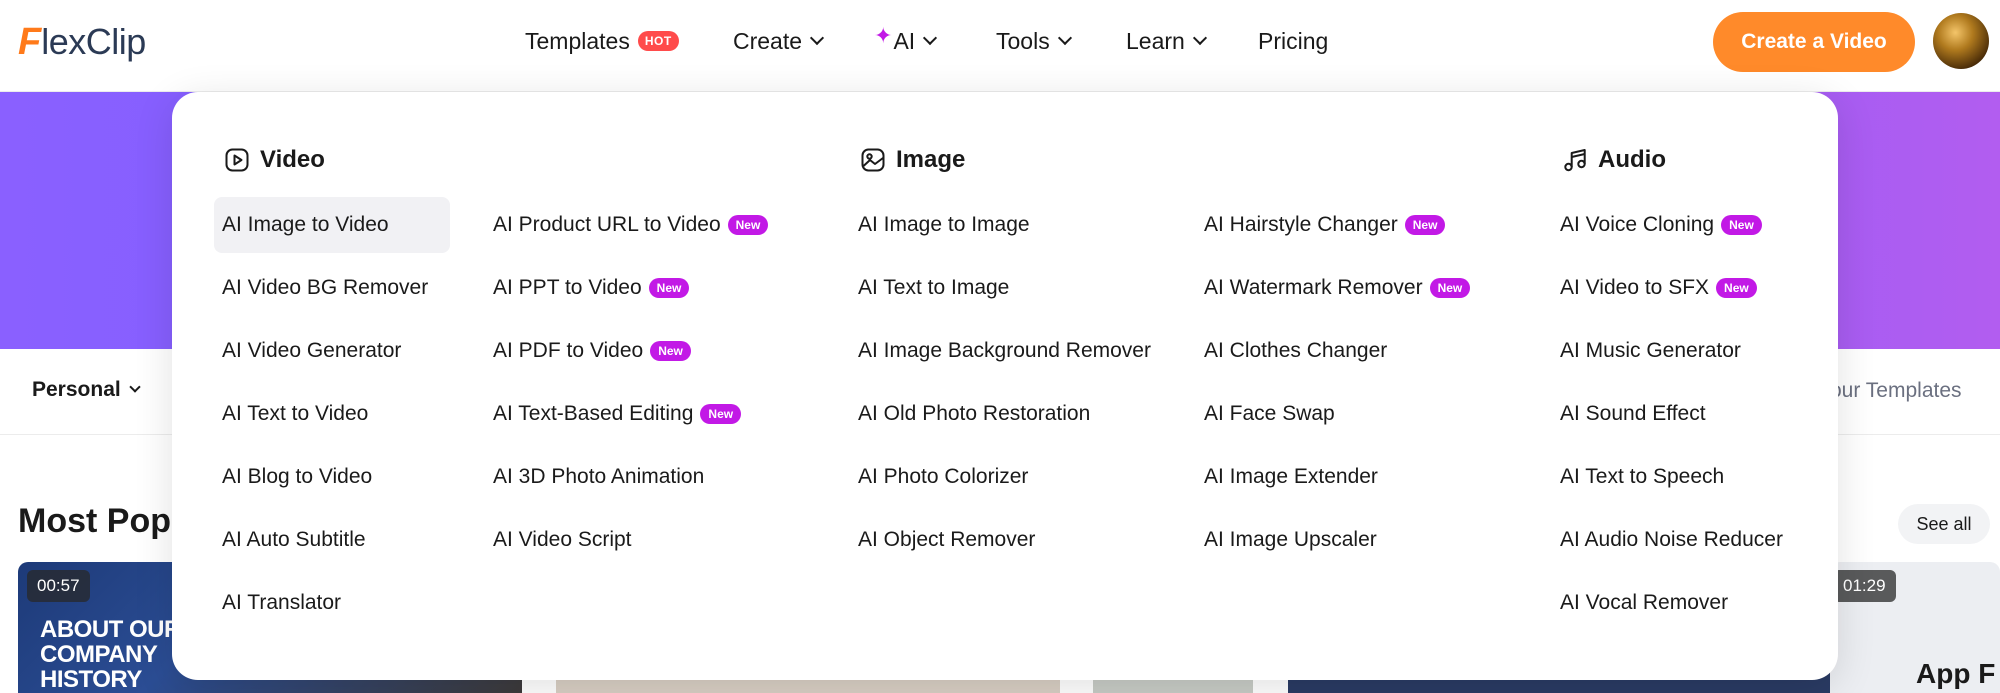 The height and width of the screenshot is (693, 2000). I want to click on section-title: Most Popu, so click(105, 521).